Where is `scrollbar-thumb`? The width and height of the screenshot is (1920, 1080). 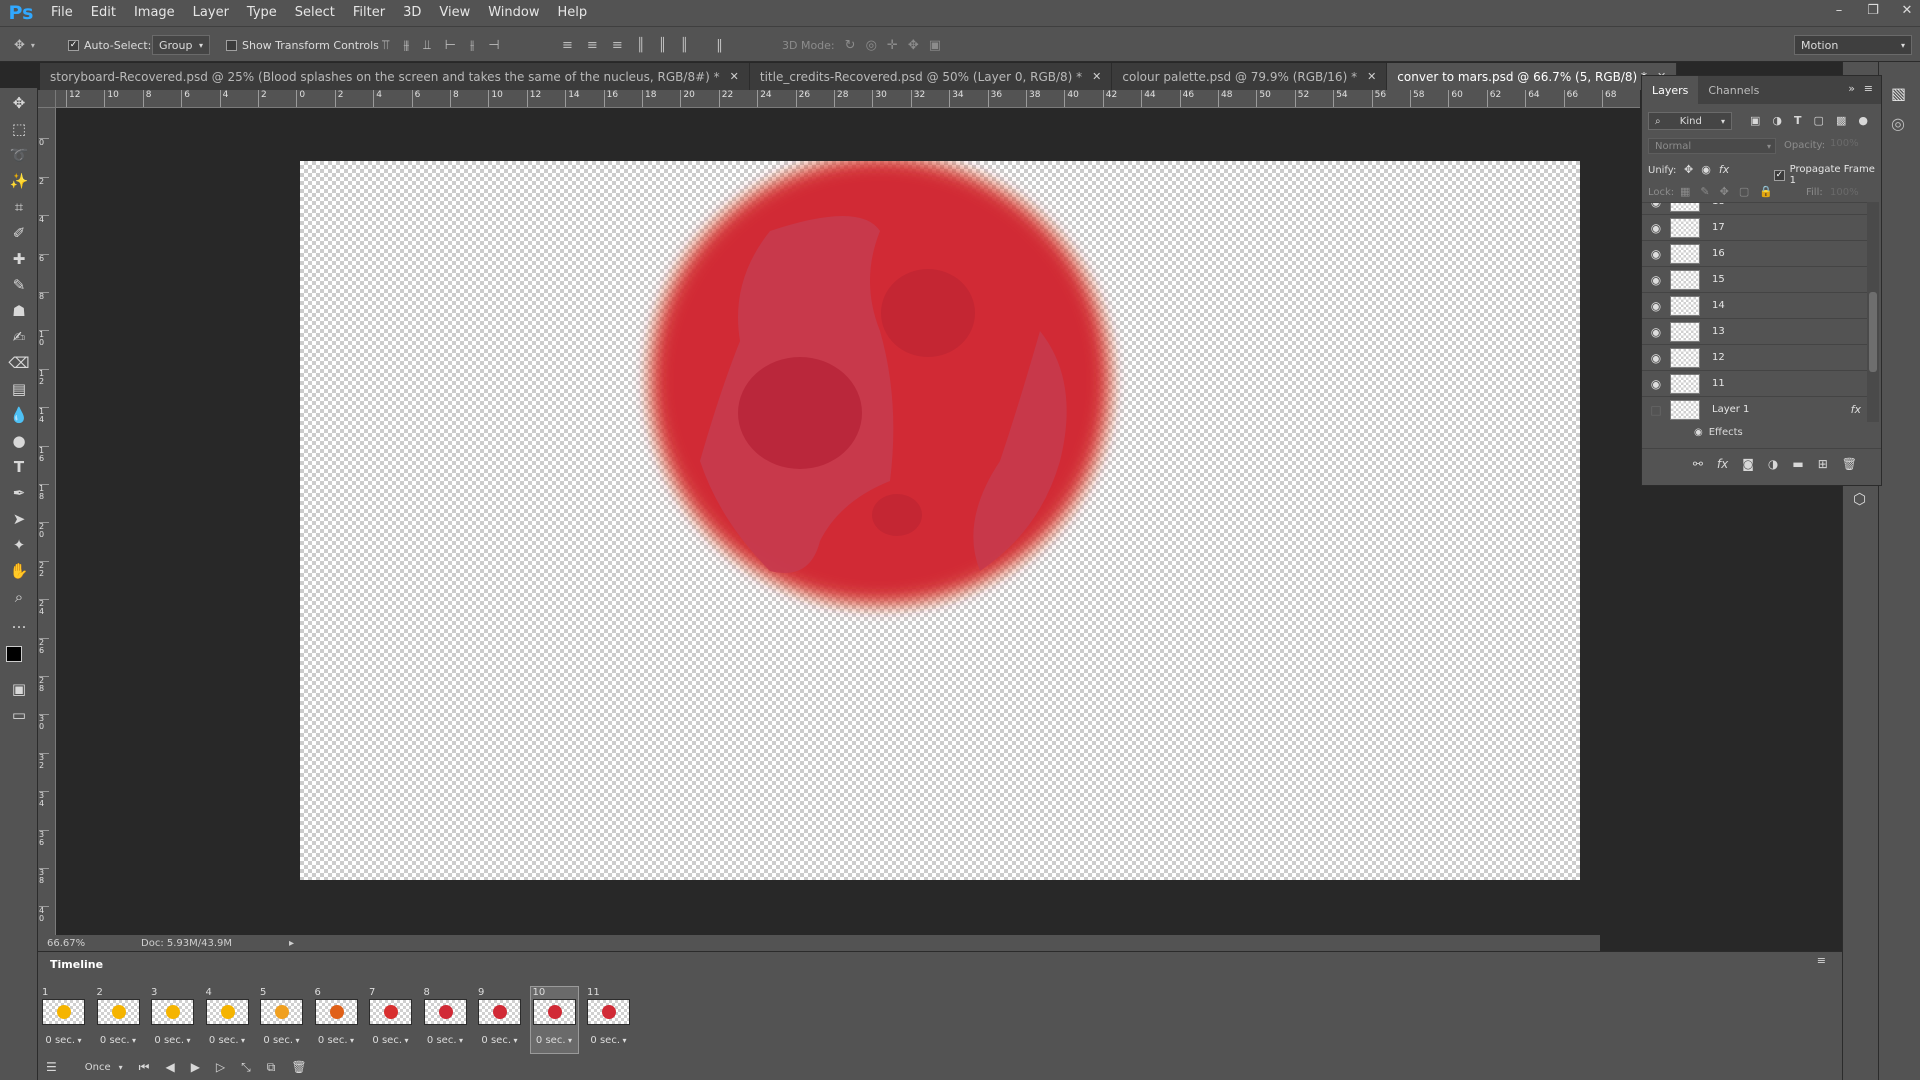 scrollbar-thumb is located at coordinates (1873, 332).